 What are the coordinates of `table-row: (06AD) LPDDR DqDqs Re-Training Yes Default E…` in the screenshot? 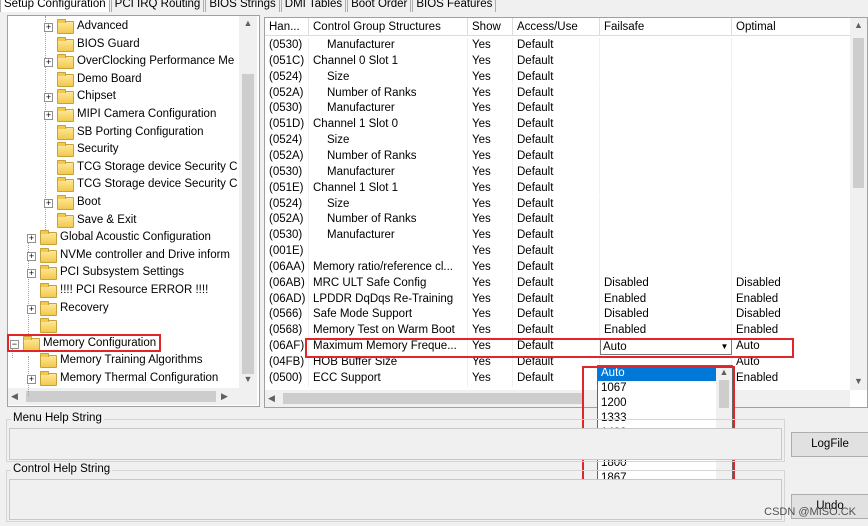 It's located at (563, 299).